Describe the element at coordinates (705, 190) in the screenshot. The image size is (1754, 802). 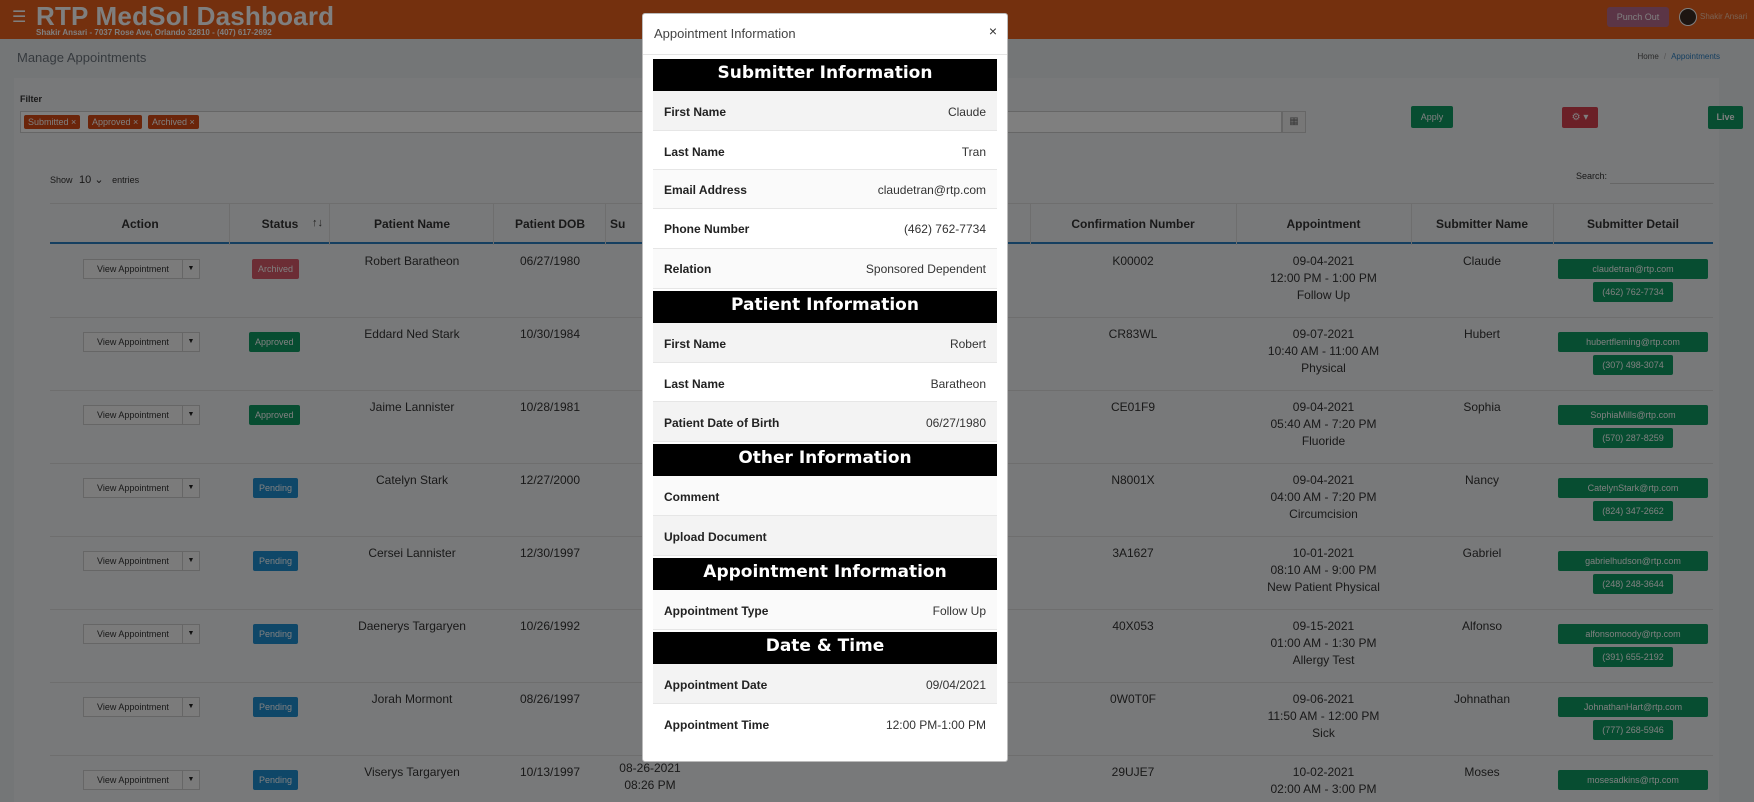
I see `label: Email Address` at that location.